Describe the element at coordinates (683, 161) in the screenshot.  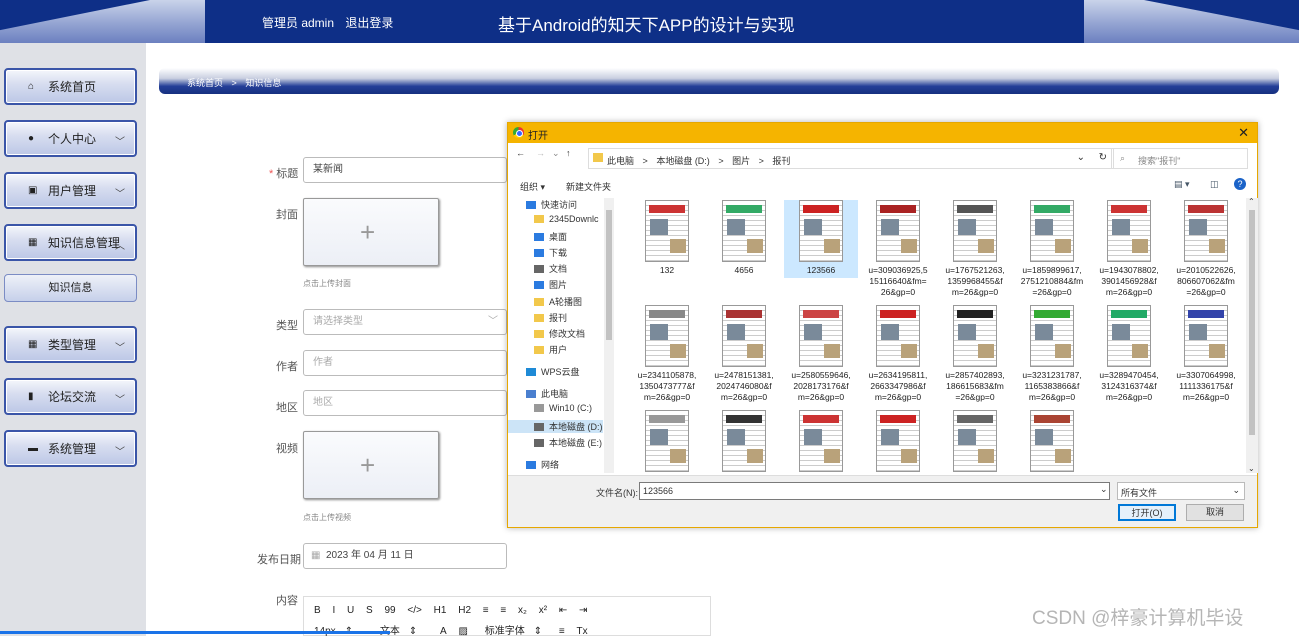
I see `path-drive: 本地磁盘 (D:)` at that location.